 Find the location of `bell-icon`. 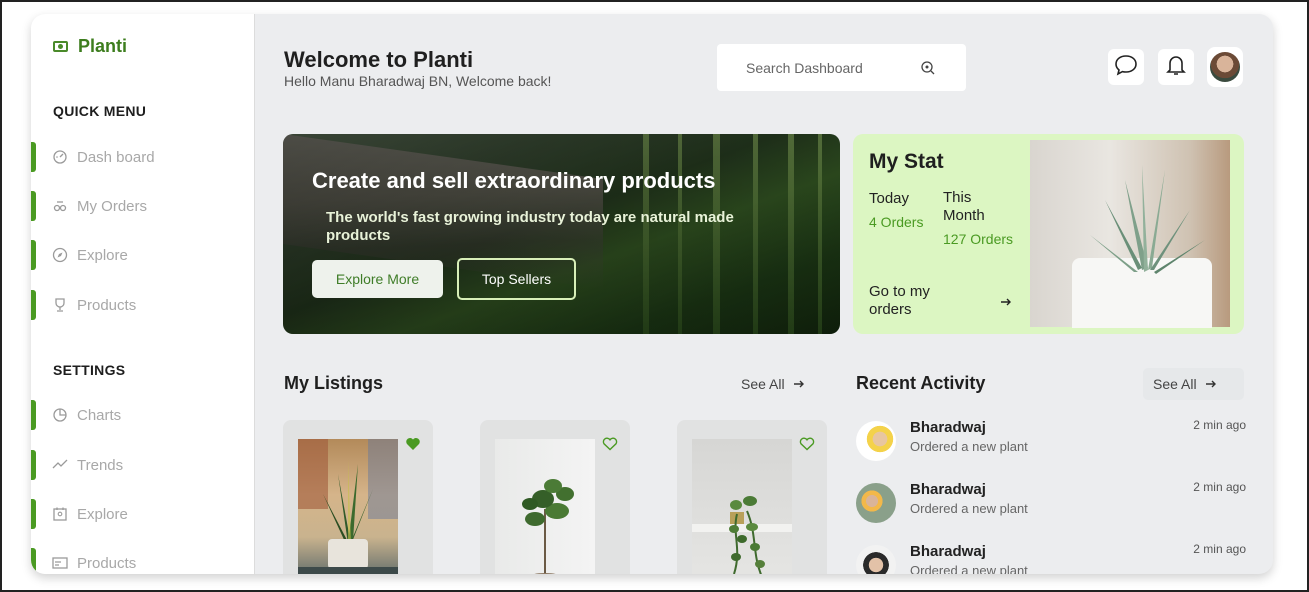

bell-icon is located at coordinates (1176, 67).